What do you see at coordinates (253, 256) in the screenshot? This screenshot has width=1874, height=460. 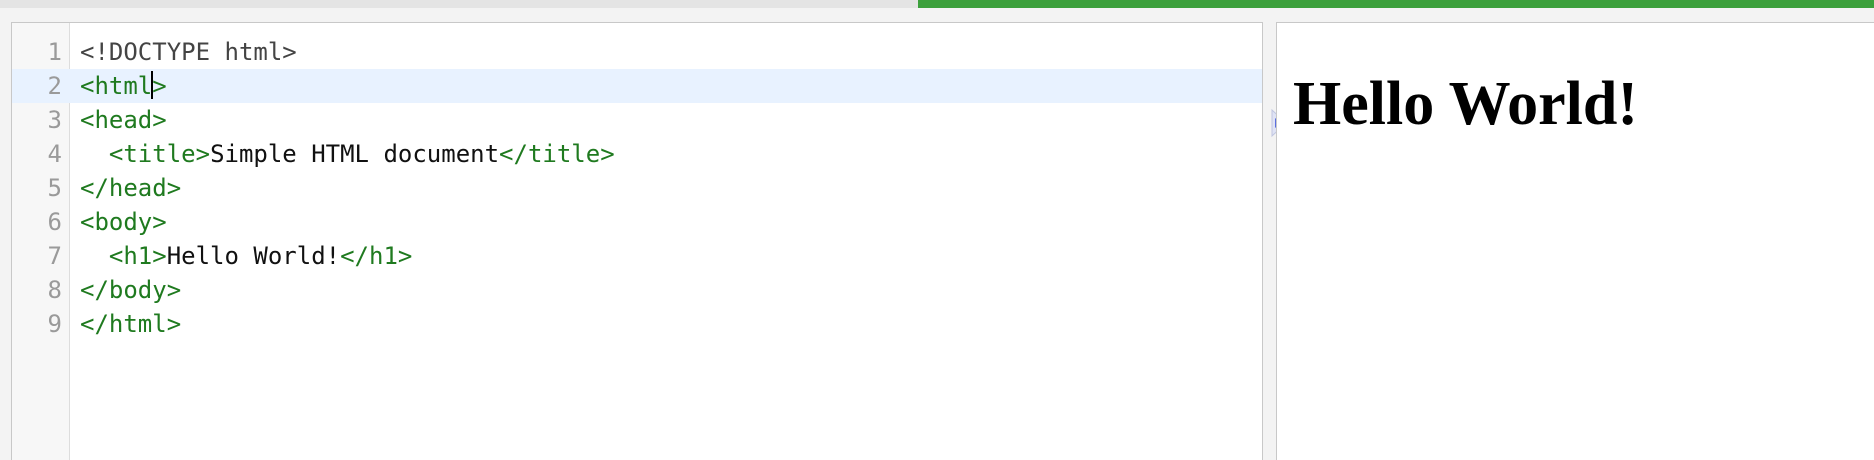 I see `syntax-text-token: Hello World!` at bounding box center [253, 256].